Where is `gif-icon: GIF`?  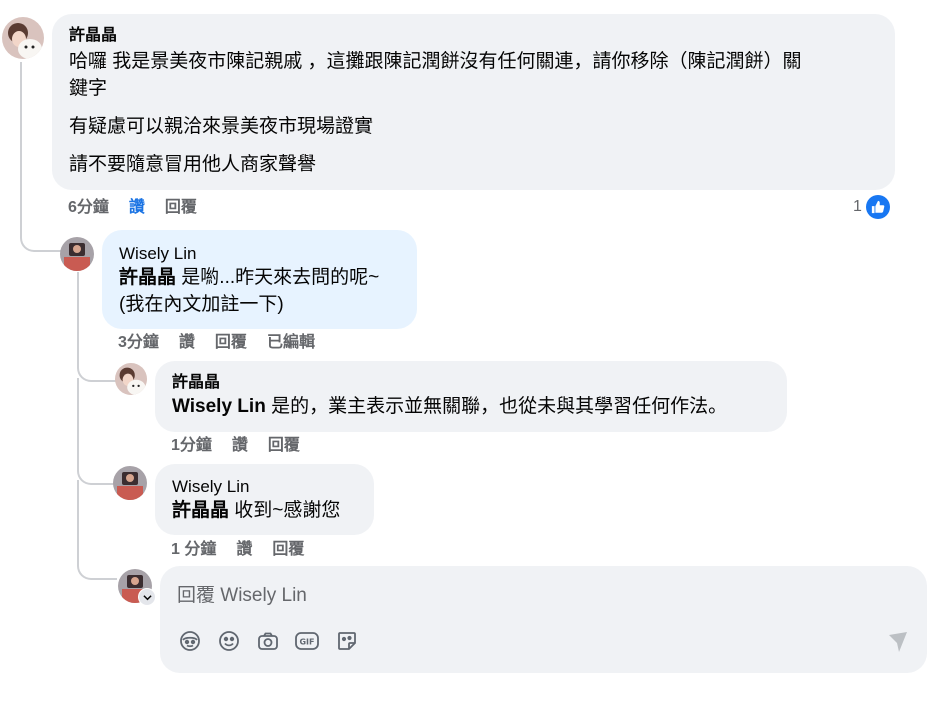
gif-icon: GIF is located at coordinates (307, 641).